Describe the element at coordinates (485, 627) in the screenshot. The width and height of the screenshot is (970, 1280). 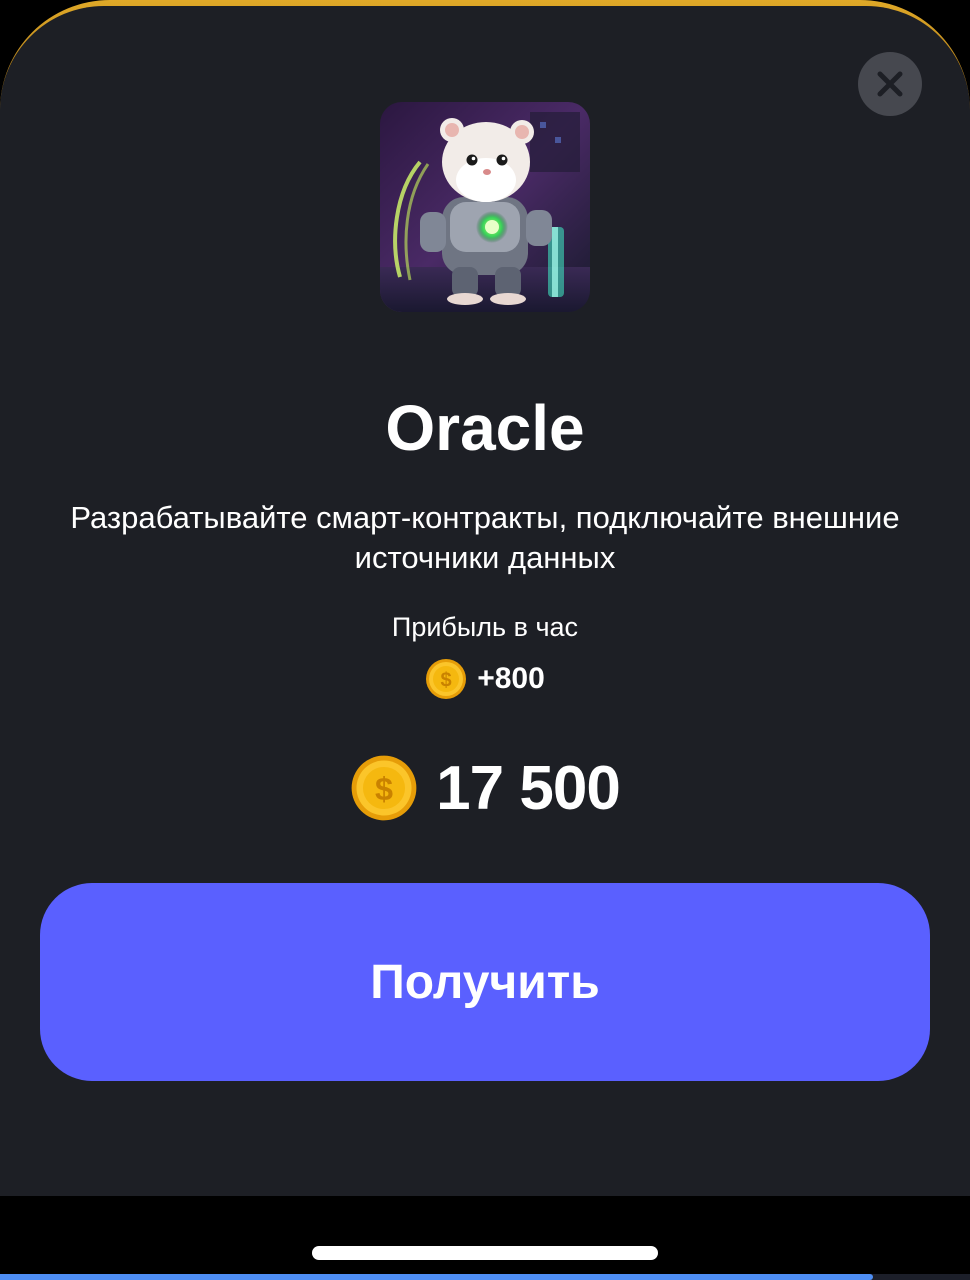
I see `profit-per-hour-label: Прибыль в час` at that location.